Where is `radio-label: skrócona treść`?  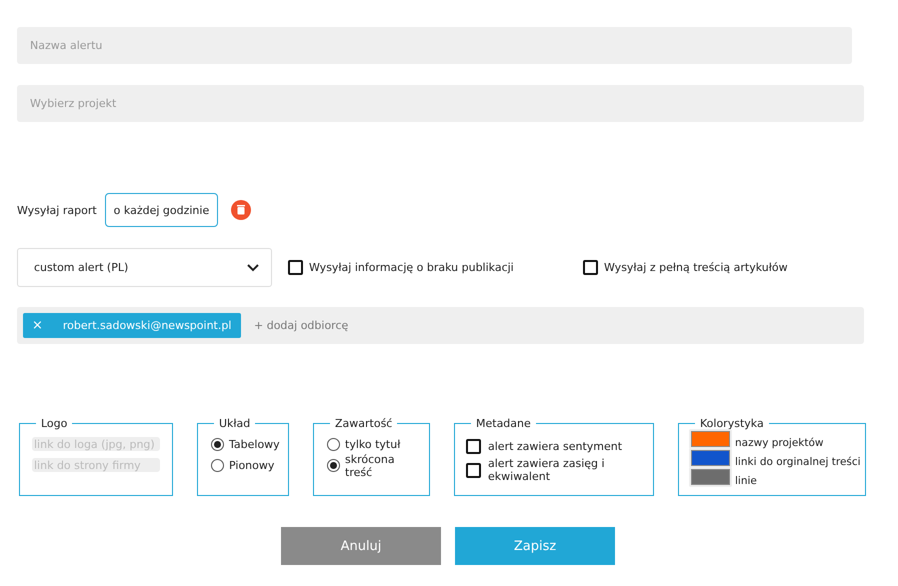
radio-label: skrócona treść is located at coordinates (370, 465).